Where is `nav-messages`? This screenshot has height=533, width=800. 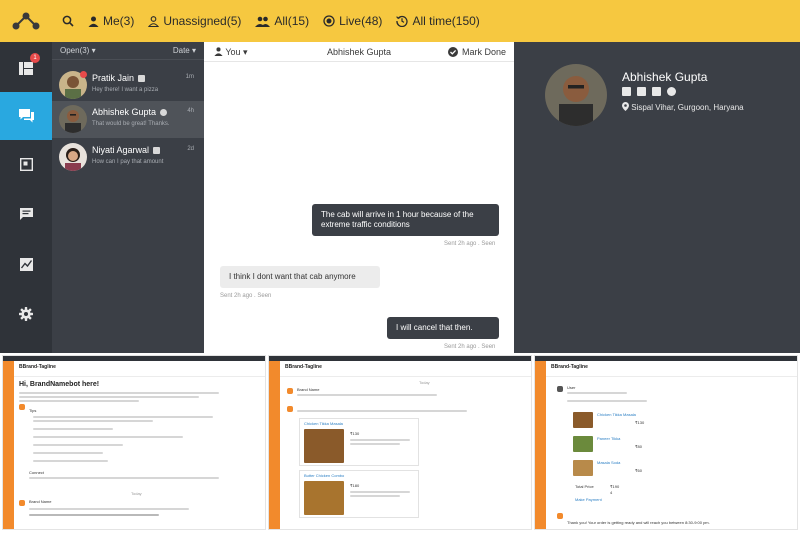 nav-messages is located at coordinates (26, 214).